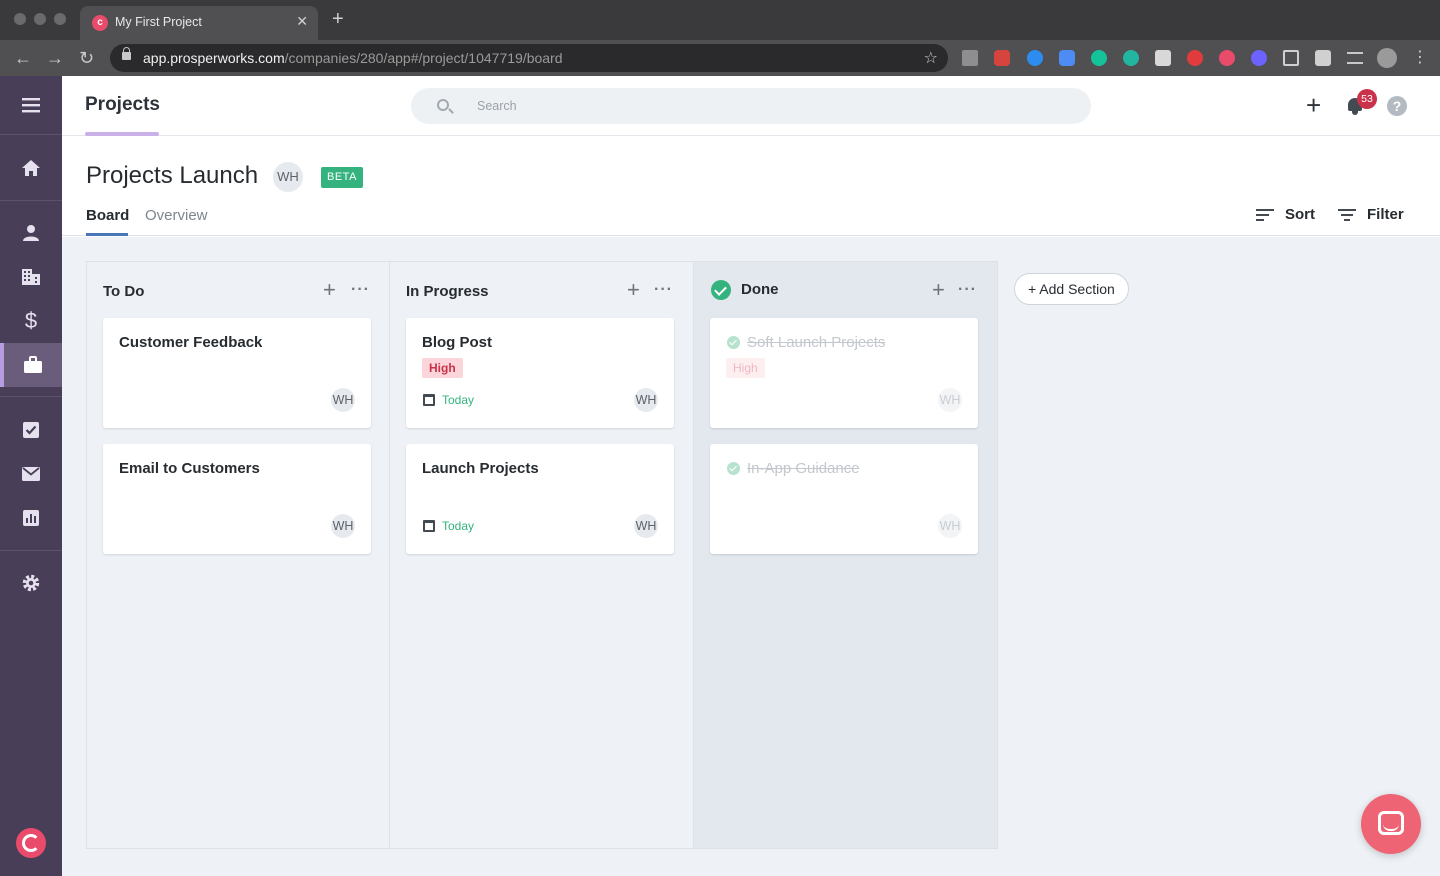  I want to click on extension-purple-icon, so click(1259, 58).